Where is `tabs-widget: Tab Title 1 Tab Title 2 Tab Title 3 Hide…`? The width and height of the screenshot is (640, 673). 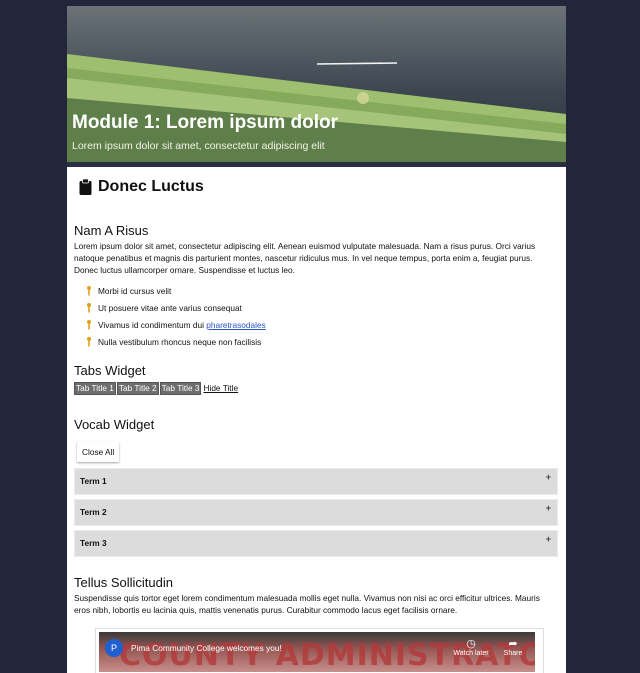
tabs-widget: Tab Title 1 Tab Title 2 Tab Title 3 Hide… is located at coordinates (316, 388).